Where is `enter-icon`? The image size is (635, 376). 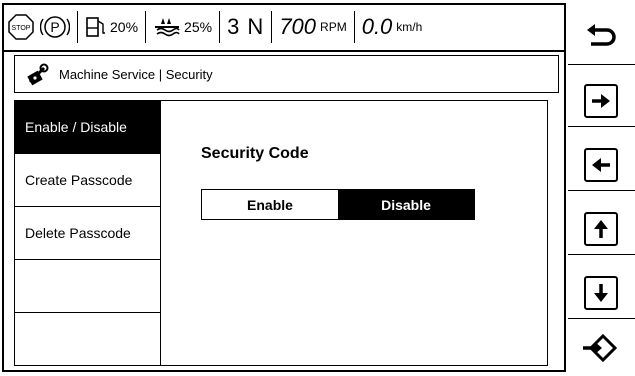 enter-icon is located at coordinates (600, 348).